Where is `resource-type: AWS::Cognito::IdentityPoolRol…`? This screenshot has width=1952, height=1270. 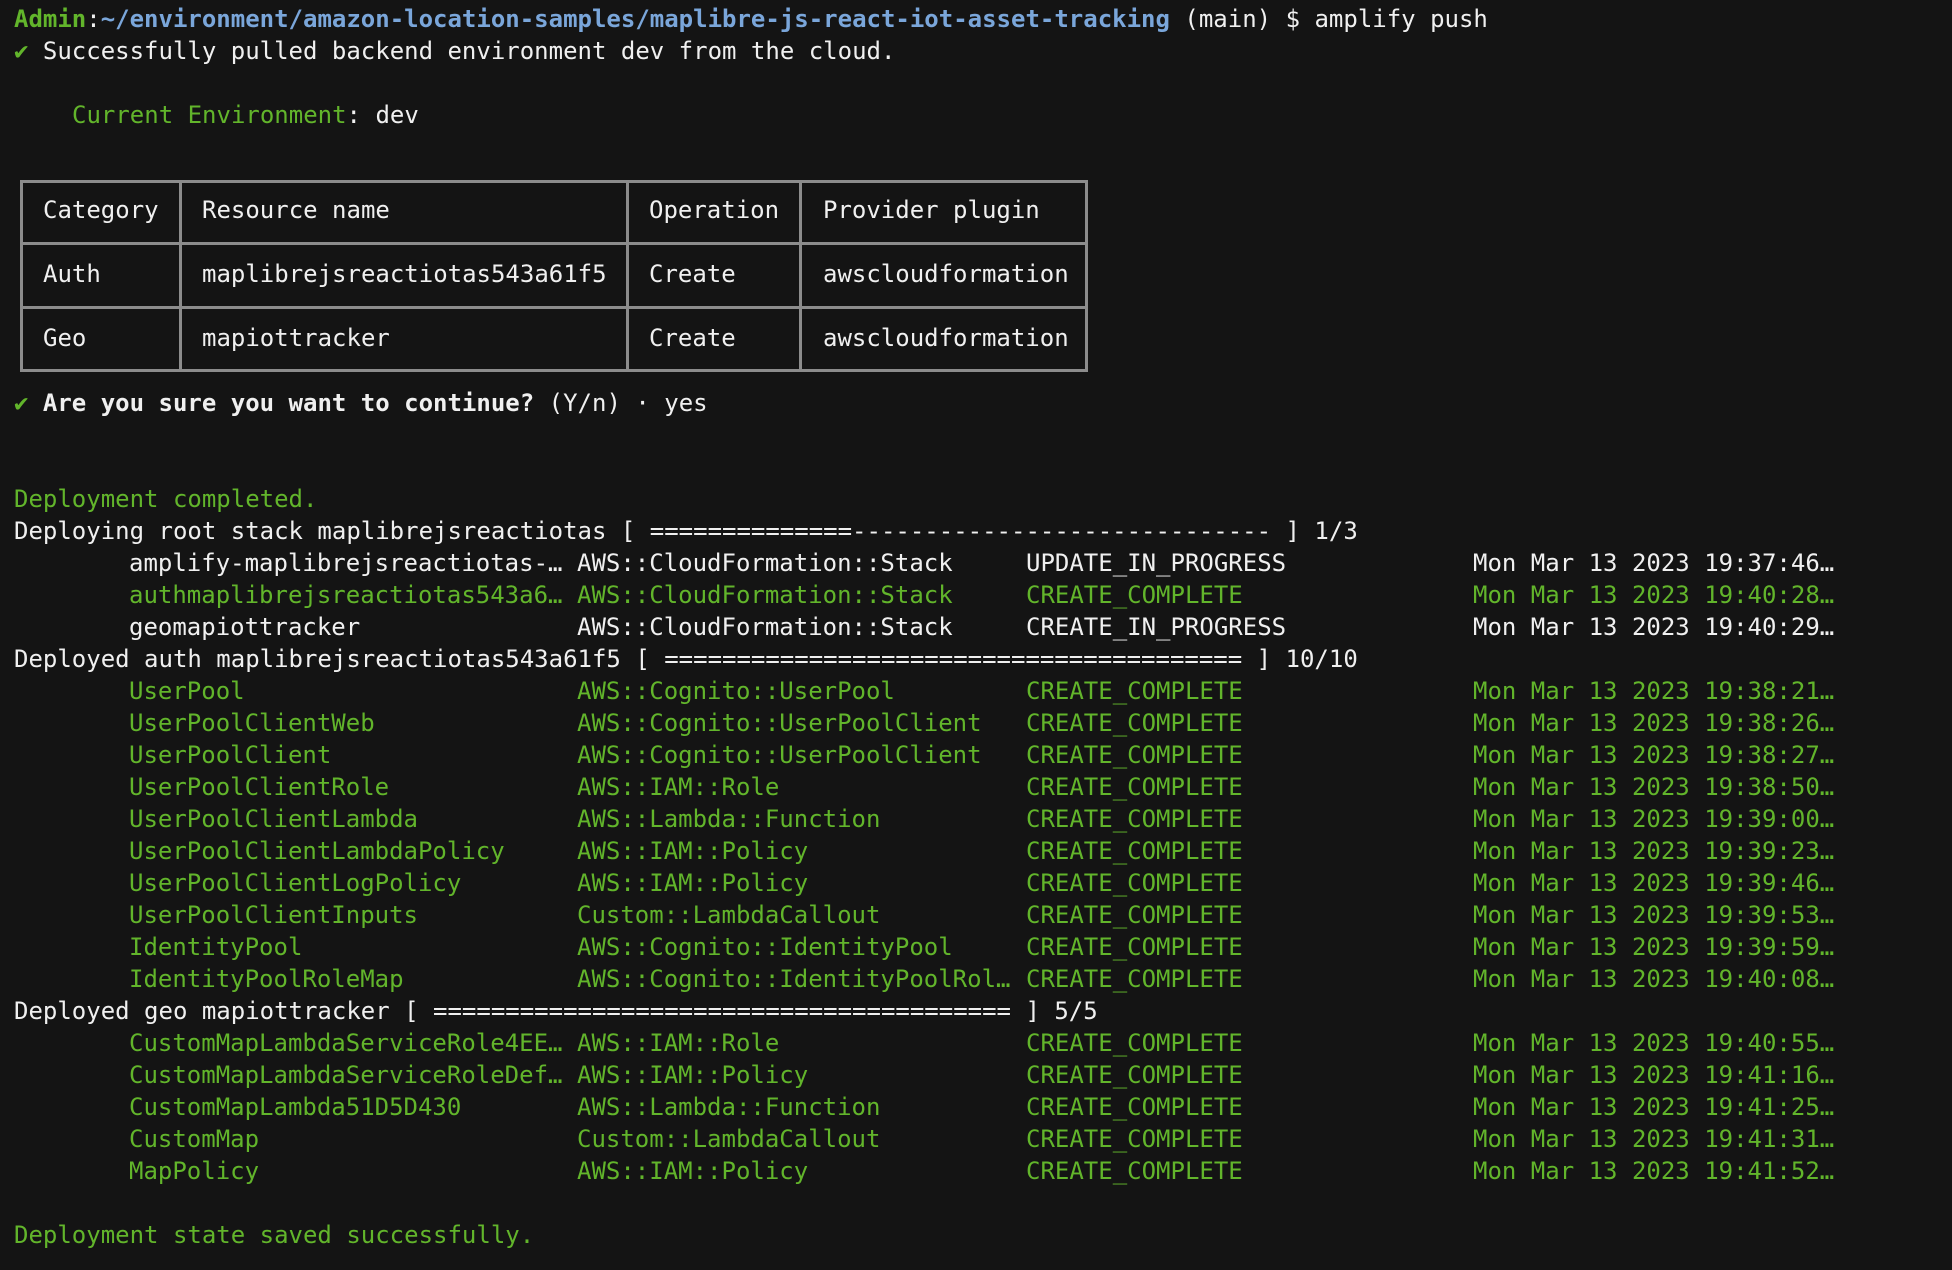 resource-type: AWS::Cognito::IdentityPoolRol… is located at coordinates (794, 979).